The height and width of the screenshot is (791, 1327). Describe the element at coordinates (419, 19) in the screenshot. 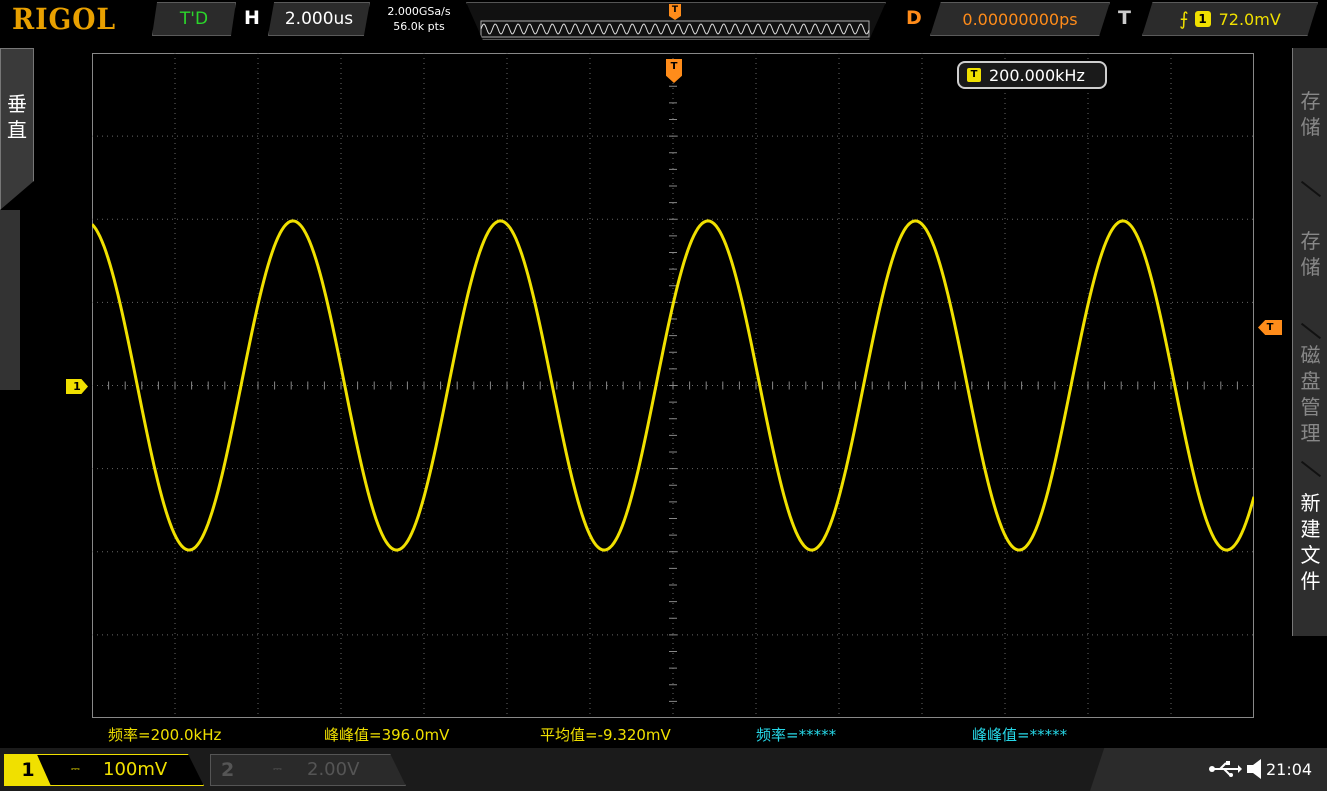

I see `acquisition-info: 2.000GSa/s 56.0k pts` at that location.